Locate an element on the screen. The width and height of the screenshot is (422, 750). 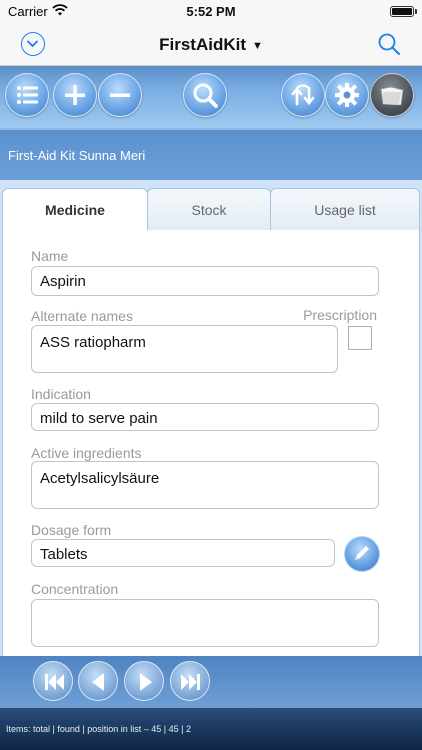
first-record-icon is located at coordinates (54, 682).